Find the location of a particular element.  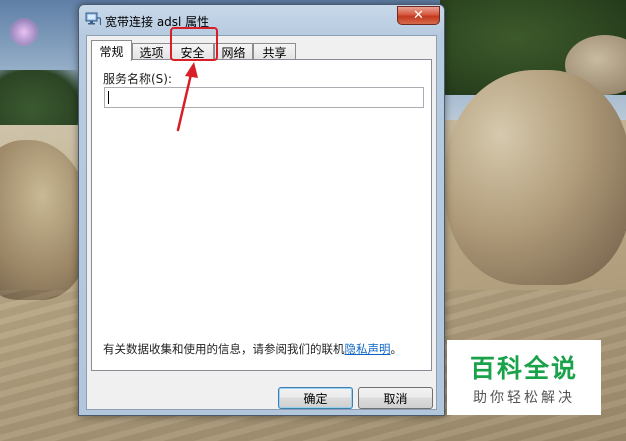

privacy-suffix: 。 is located at coordinates (396, 349).